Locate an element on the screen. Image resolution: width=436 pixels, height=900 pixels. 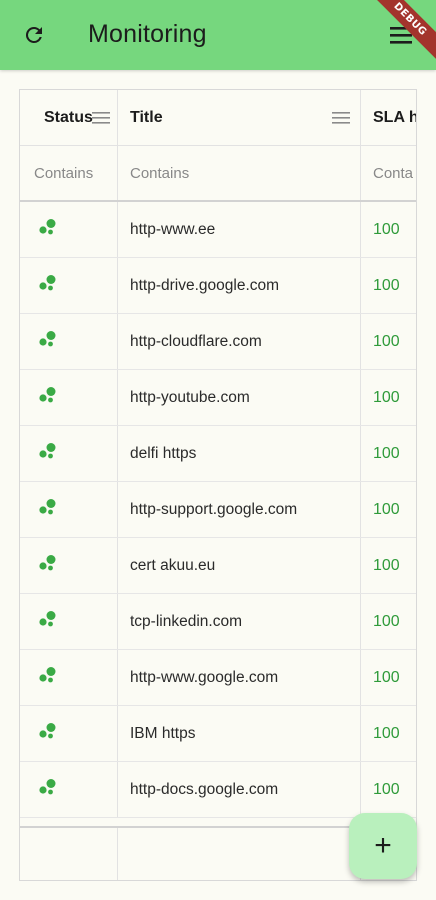
table-filter-row: Contains Contains Conta is located at coordinates (218, 174).